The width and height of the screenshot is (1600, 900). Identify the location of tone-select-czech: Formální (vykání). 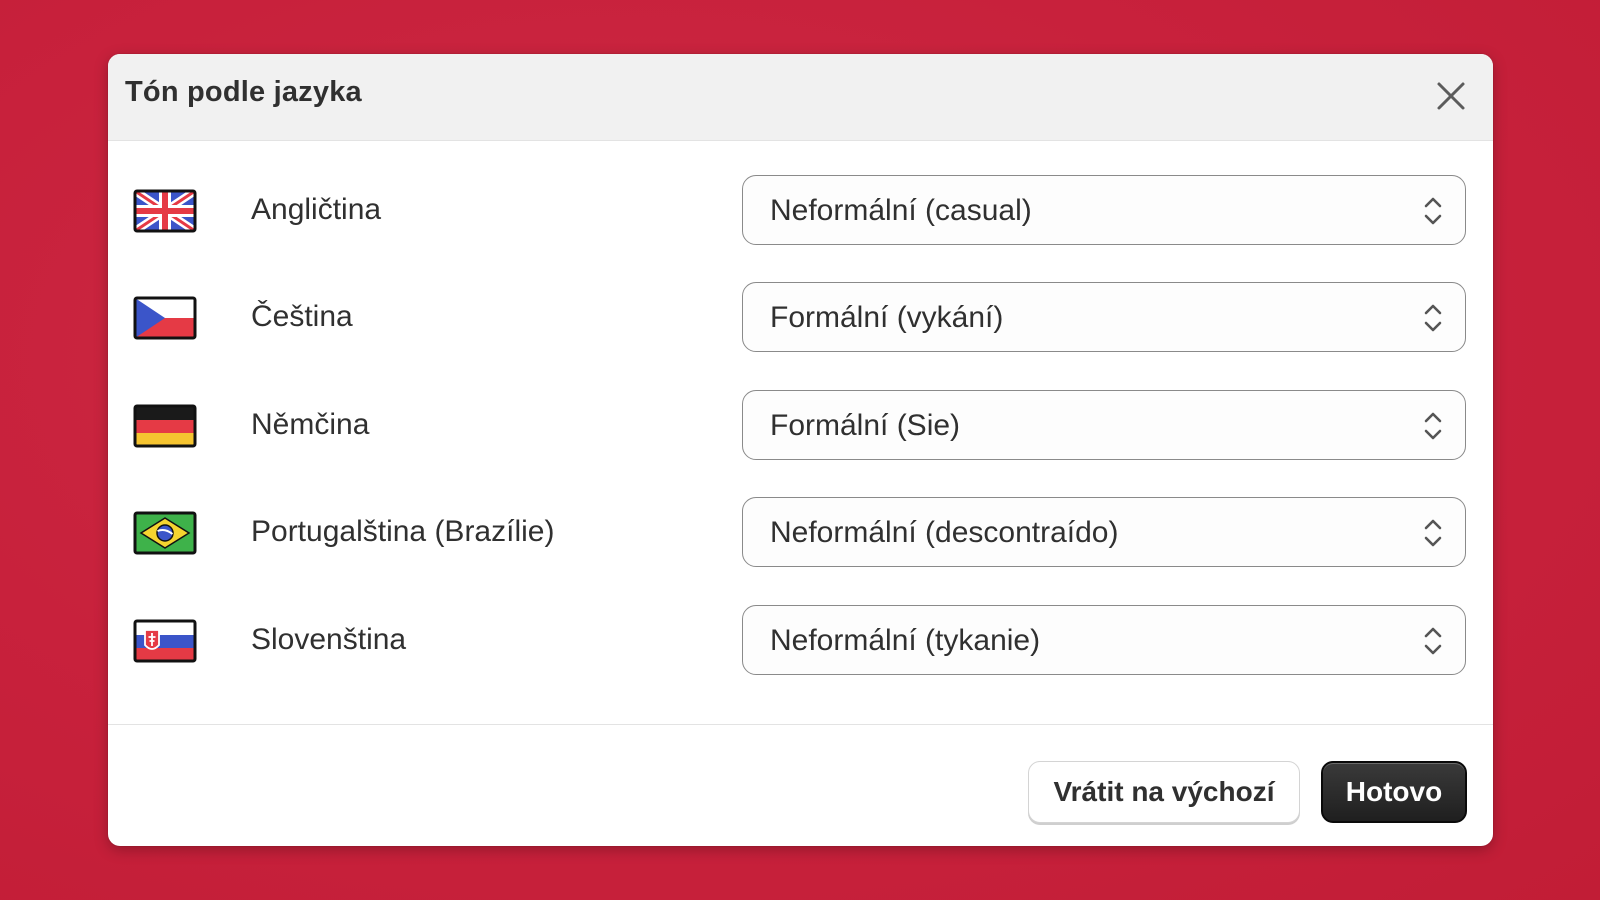
(1104, 317).